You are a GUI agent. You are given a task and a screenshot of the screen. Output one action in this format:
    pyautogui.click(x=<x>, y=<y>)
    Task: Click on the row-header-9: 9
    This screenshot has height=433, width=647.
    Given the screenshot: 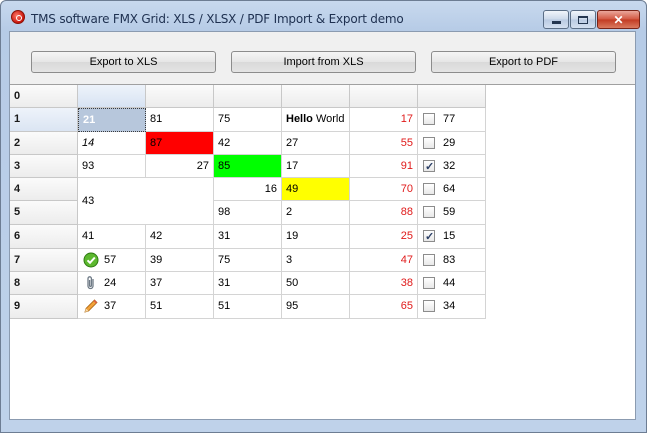 What is the action you would take?
    pyautogui.click(x=44, y=307)
    